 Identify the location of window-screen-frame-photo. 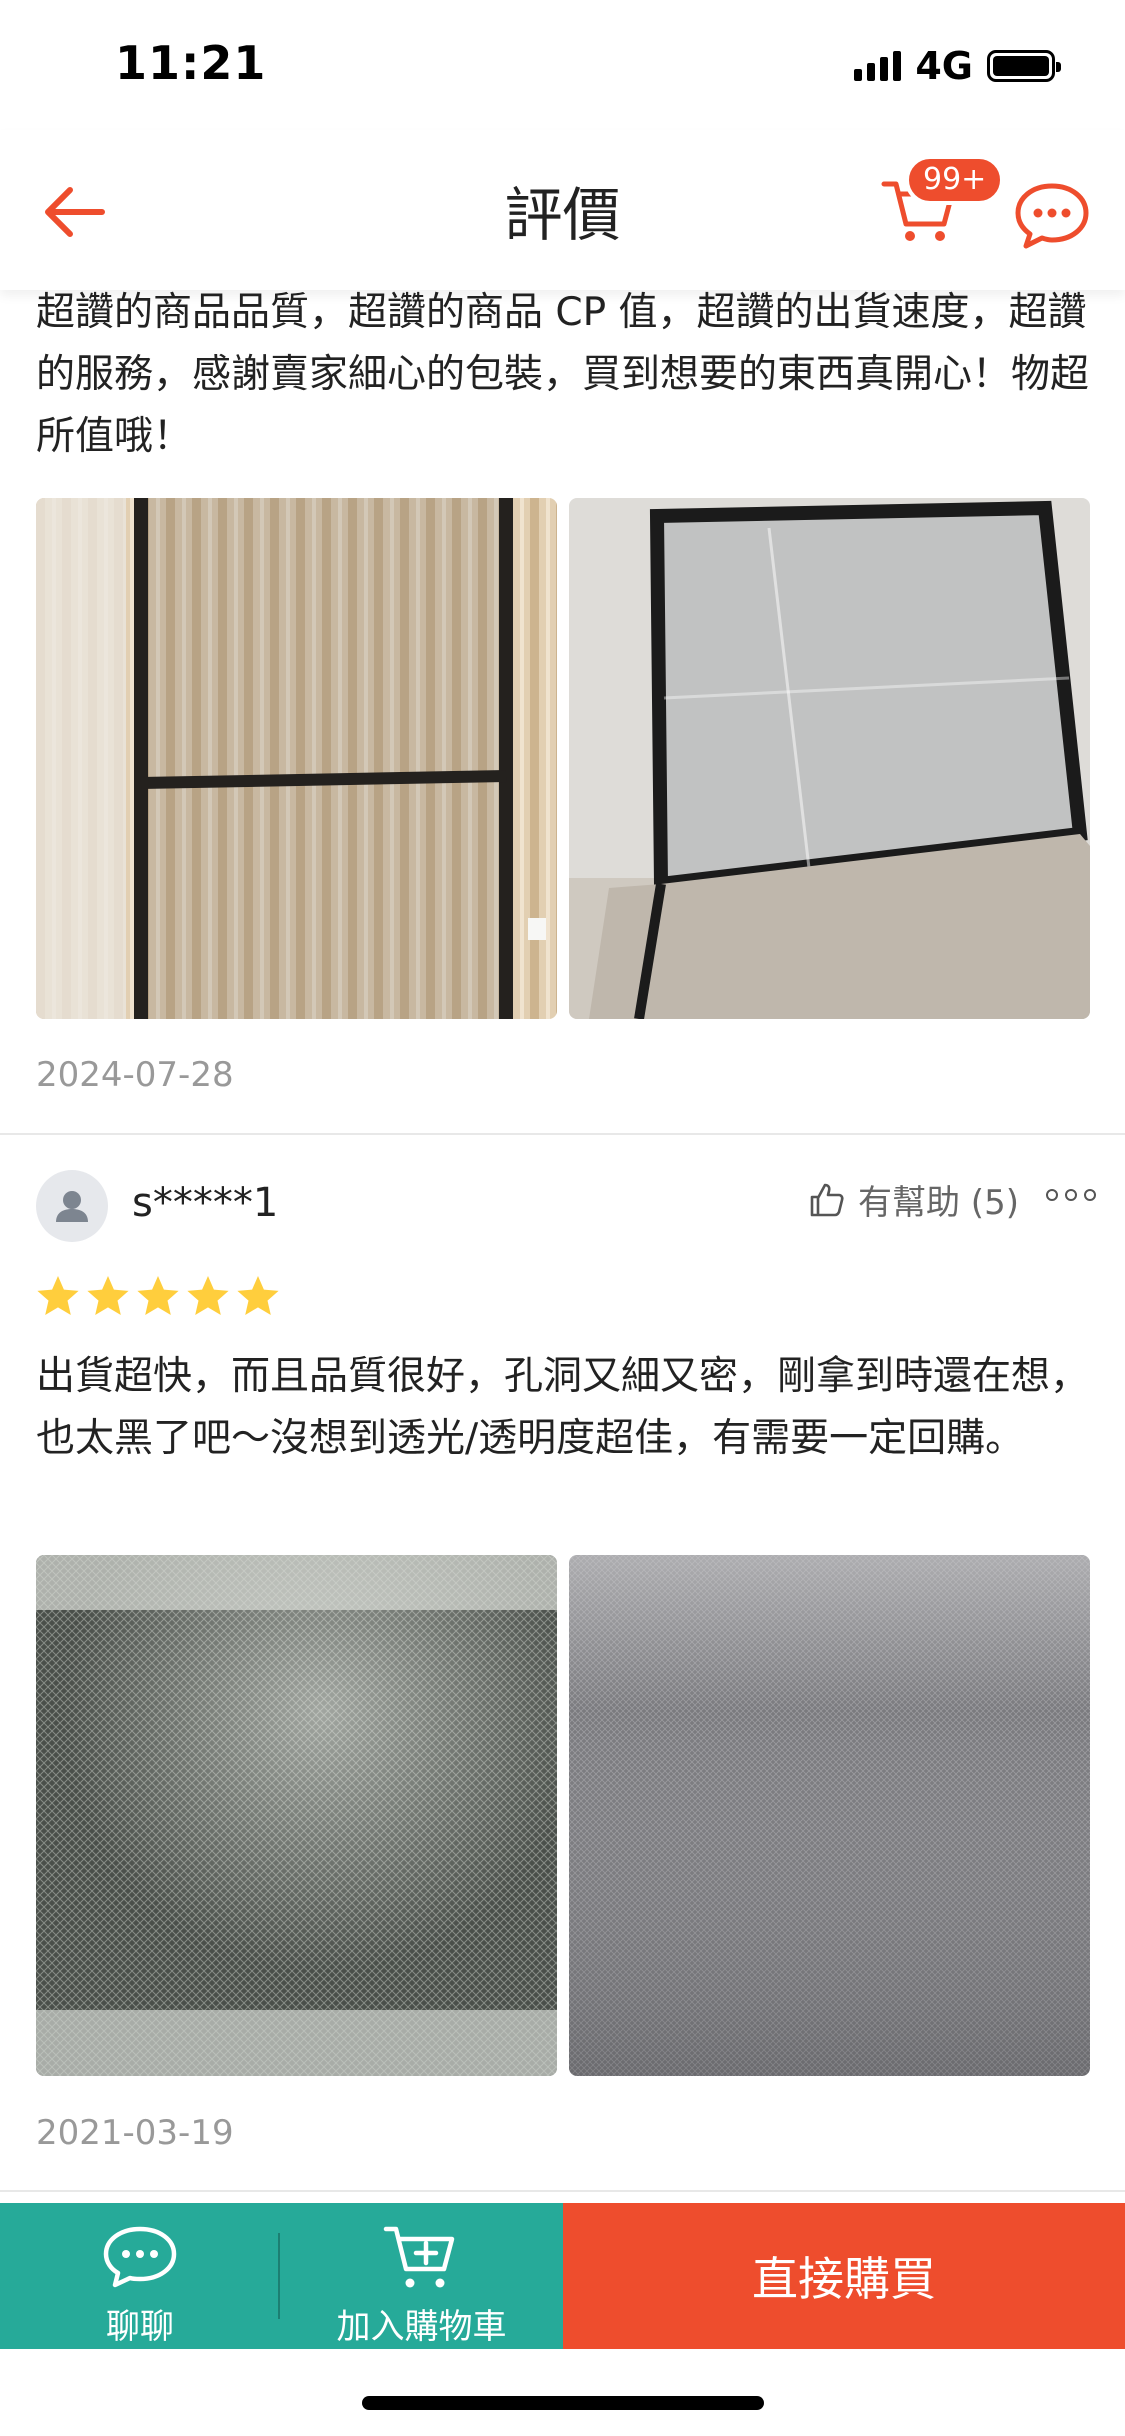
(296, 758).